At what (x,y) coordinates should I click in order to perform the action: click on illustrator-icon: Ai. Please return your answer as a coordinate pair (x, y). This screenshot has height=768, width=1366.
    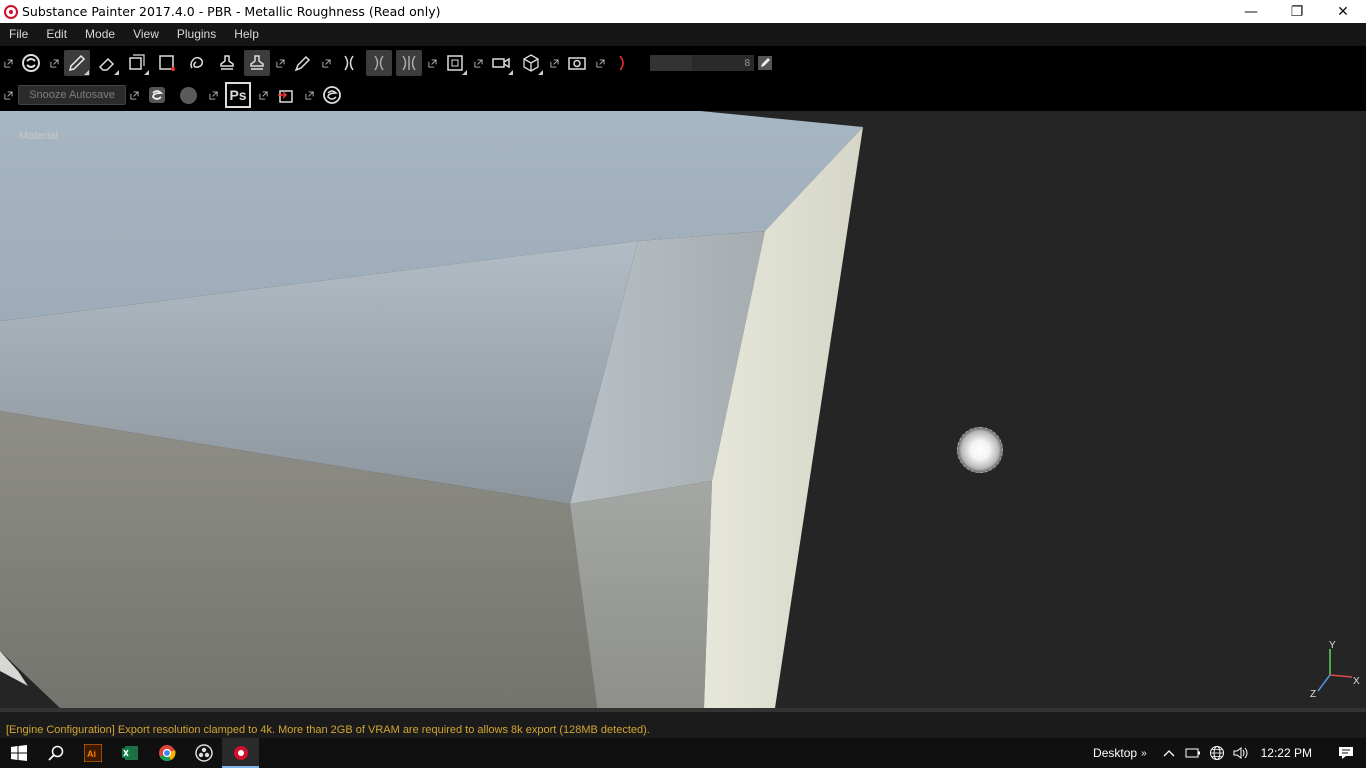
    Looking at the image, I should click on (92, 753).